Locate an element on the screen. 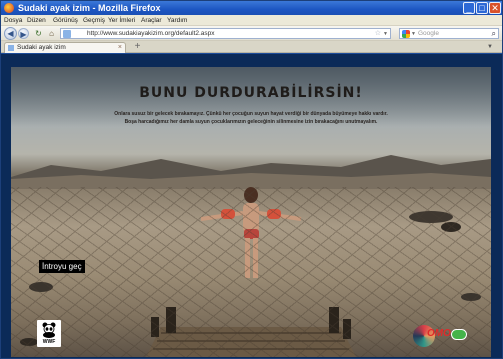 The width and height of the screenshot is (503, 359). menu-help: Yardım is located at coordinates (177, 20).